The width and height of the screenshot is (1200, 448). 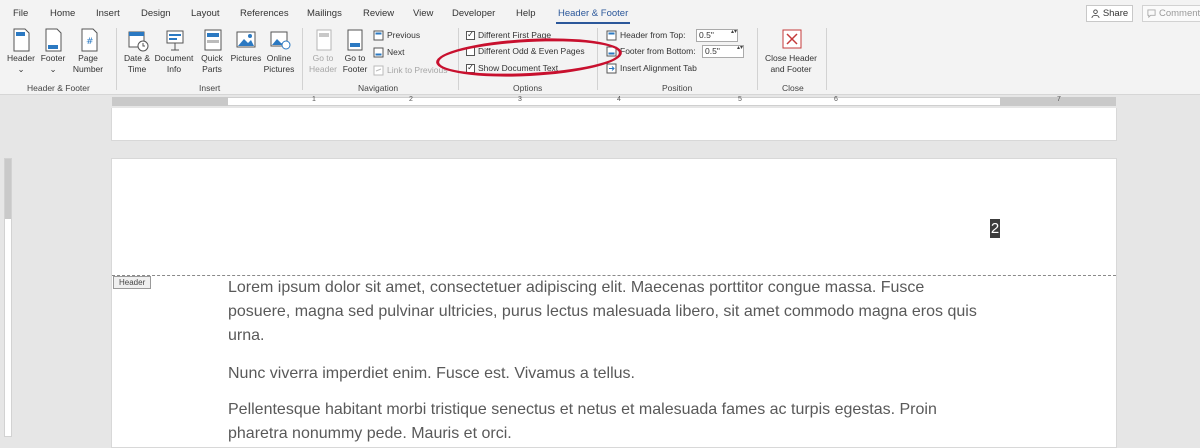 What do you see at coordinates (264, 13) in the screenshot?
I see `tab-references: References` at bounding box center [264, 13].